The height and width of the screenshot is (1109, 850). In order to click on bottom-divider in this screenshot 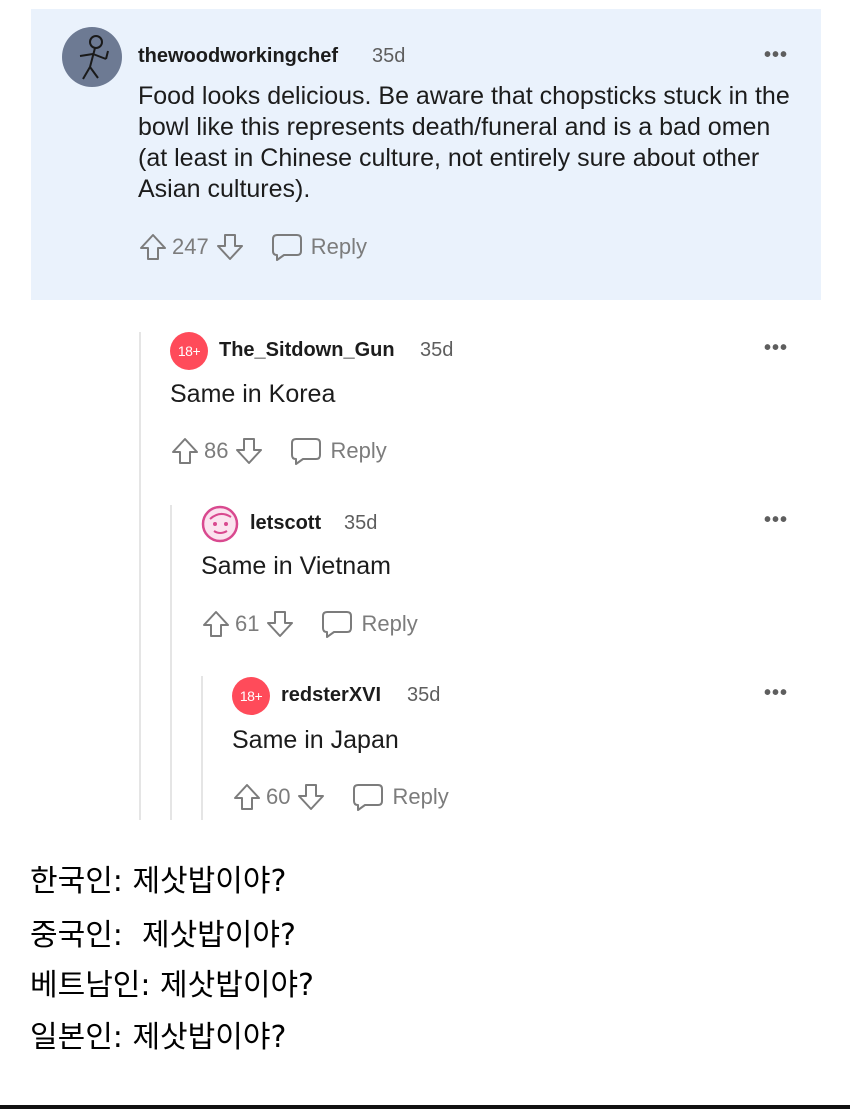, I will do `click(425, 1107)`.